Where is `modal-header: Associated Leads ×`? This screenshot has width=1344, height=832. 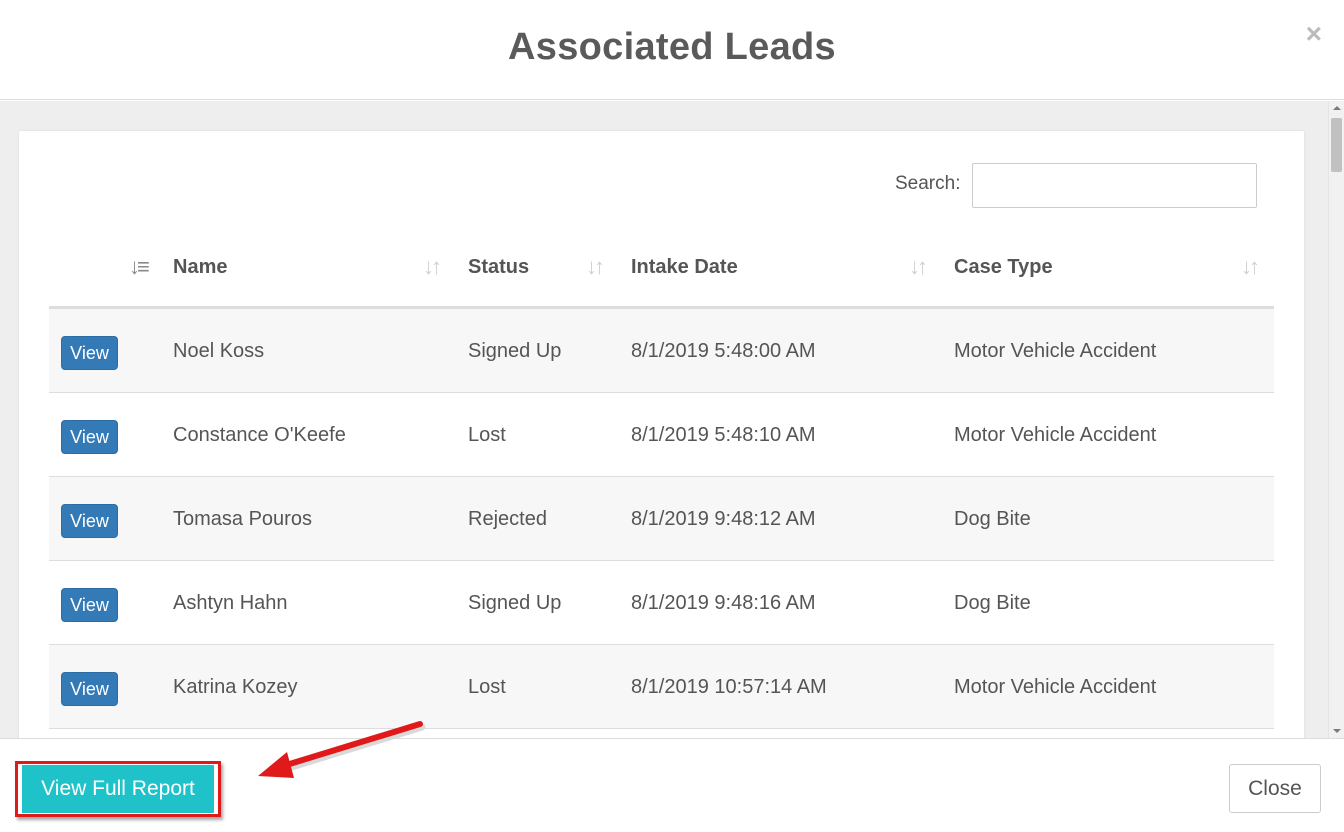 modal-header: Associated Leads × is located at coordinates (672, 50).